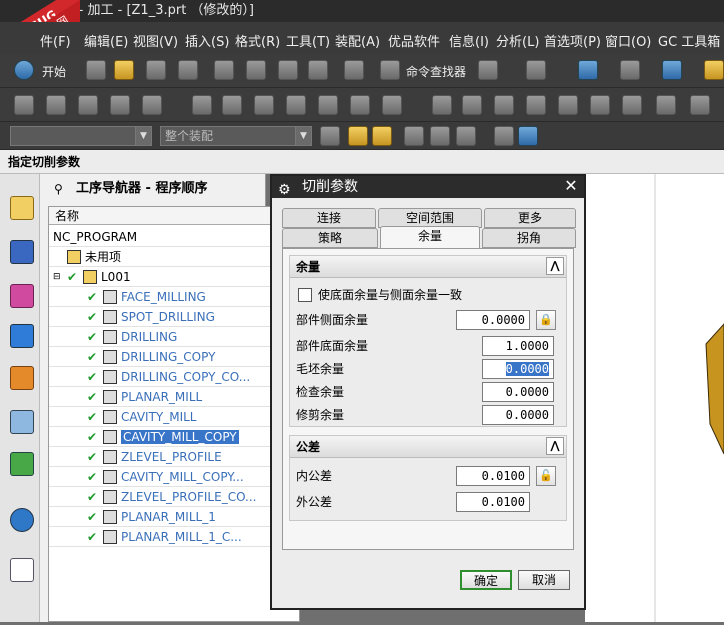  Describe the element at coordinates (555, 446) in the screenshot. I see `collapse-tolerance-icon: ⋀` at that location.